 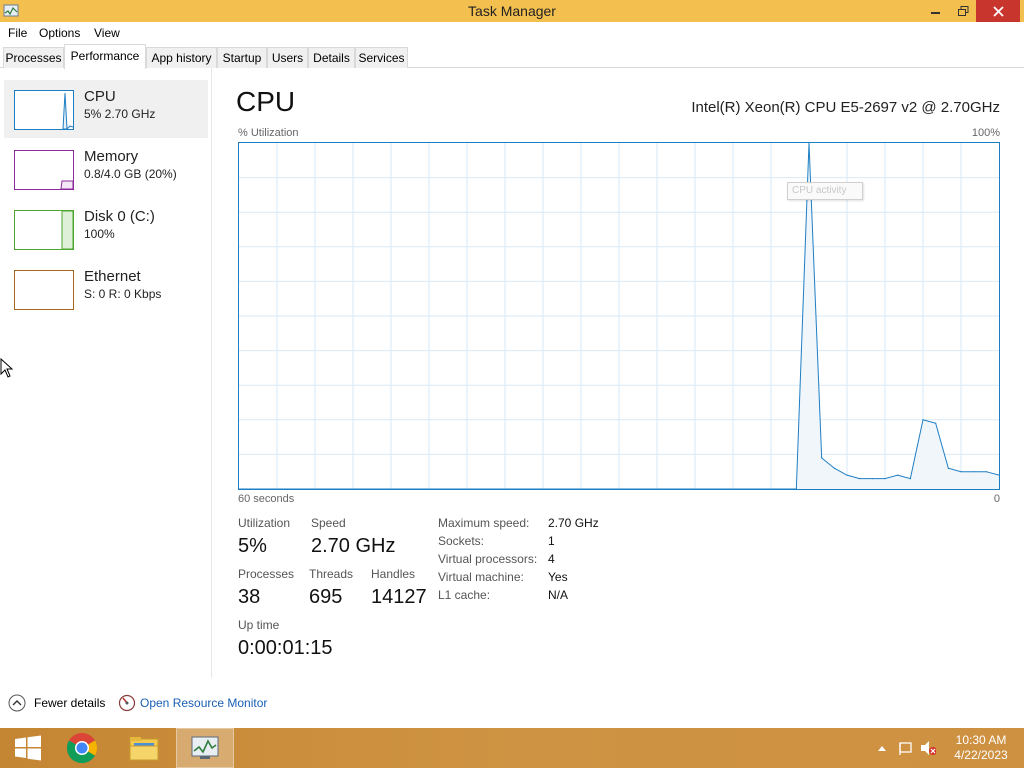 I want to click on taskbar-task-manager, so click(x=205, y=748).